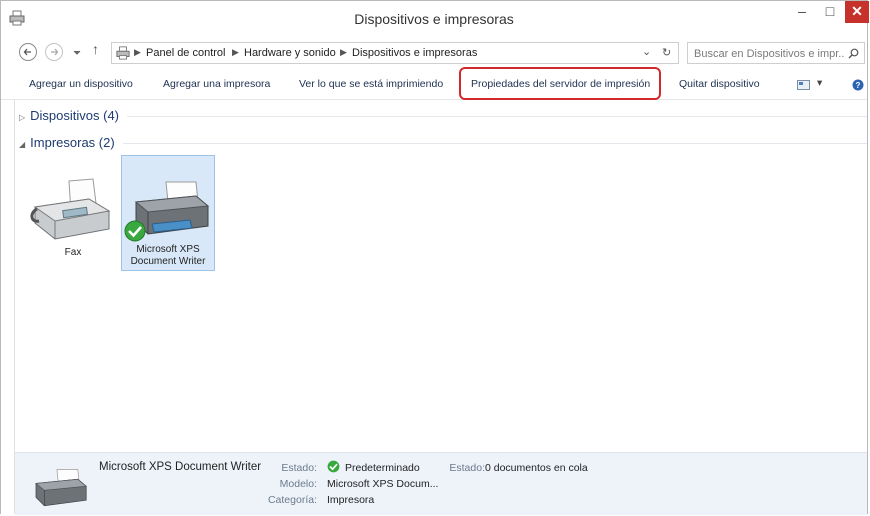  Describe the element at coordinates (123, 53) in the screenshot. I see `control-panel-icon` at that location.